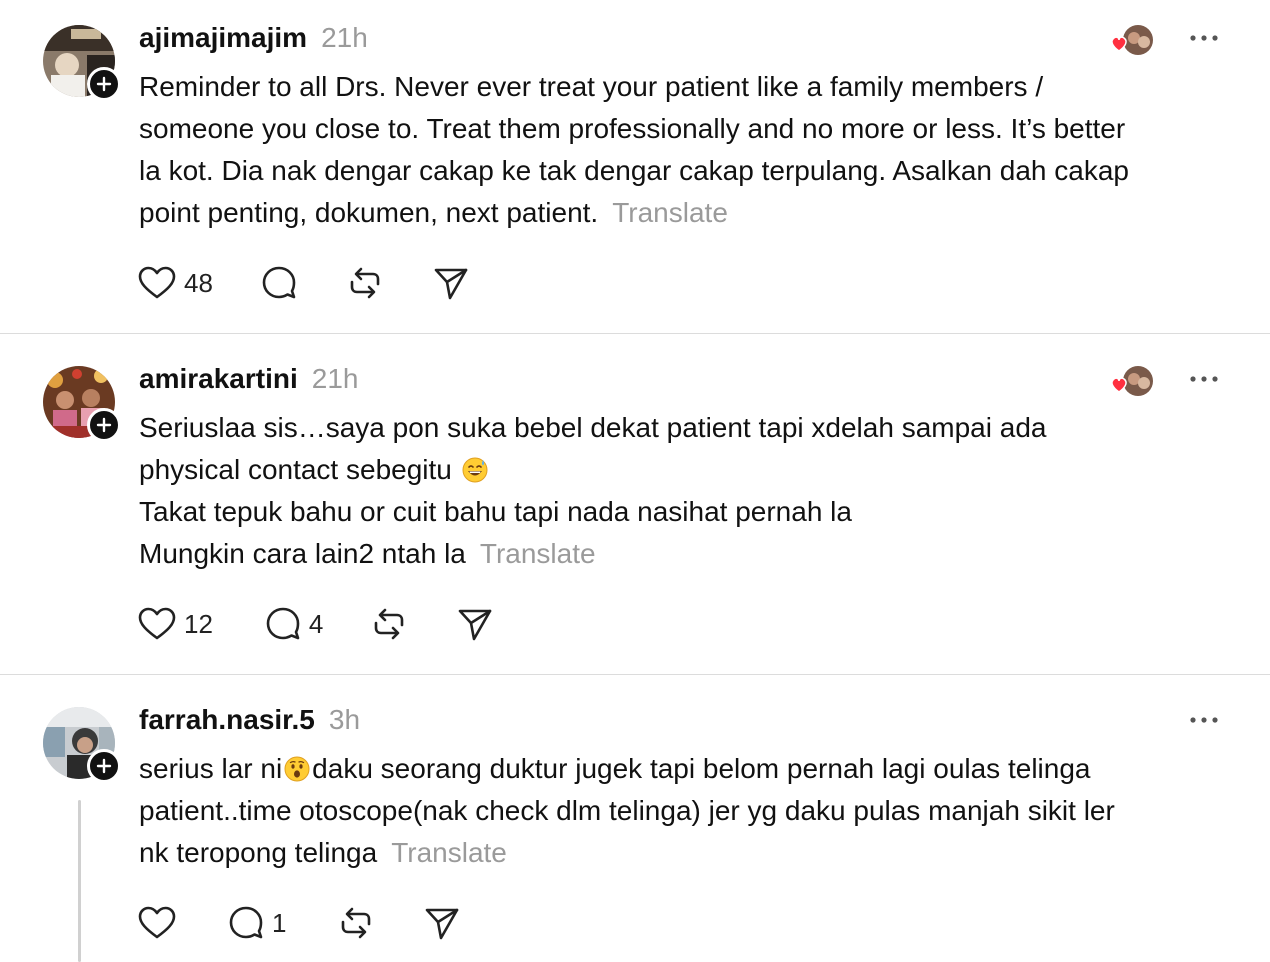 This screenshot has height=962, width=1270. I want to click on like-button: 12, so click(175, 624).